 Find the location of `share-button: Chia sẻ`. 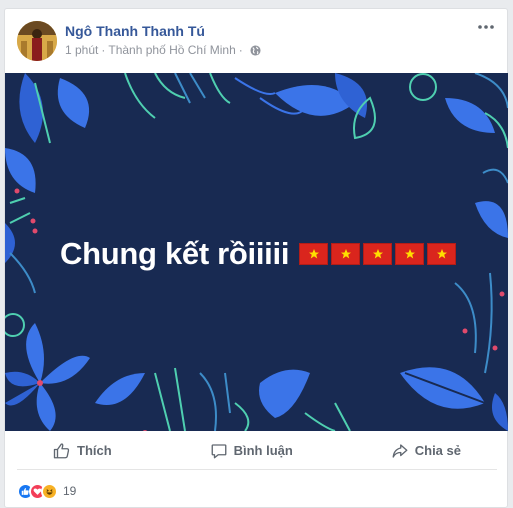

share-button: Chia sẻ is located at coordinates (426, 451).